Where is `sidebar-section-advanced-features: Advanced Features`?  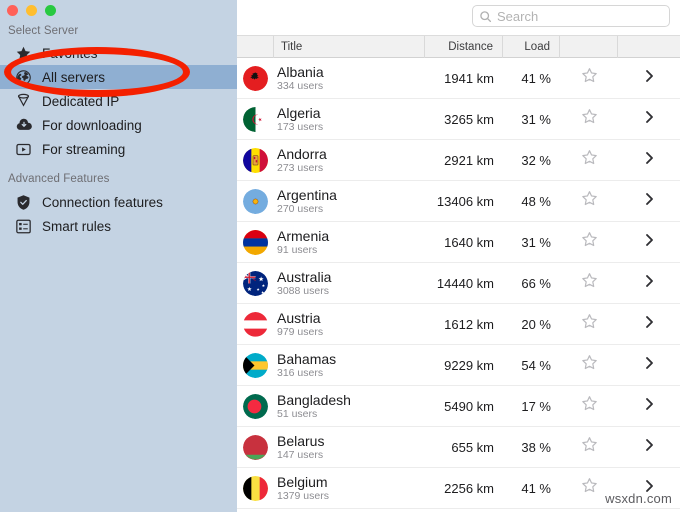
sidebar-section-advanced-features: Advanced Features is located at coordinates (59, 179).